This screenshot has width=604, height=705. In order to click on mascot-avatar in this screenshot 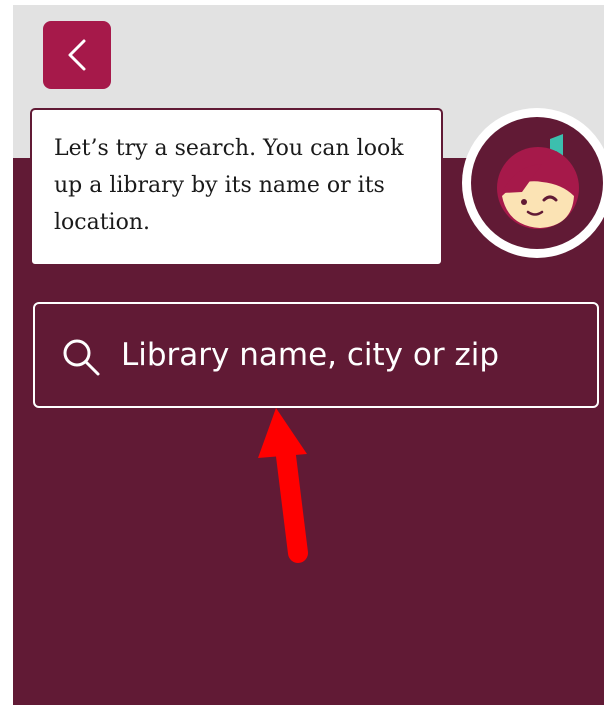, I will do `click(533, 183)`.